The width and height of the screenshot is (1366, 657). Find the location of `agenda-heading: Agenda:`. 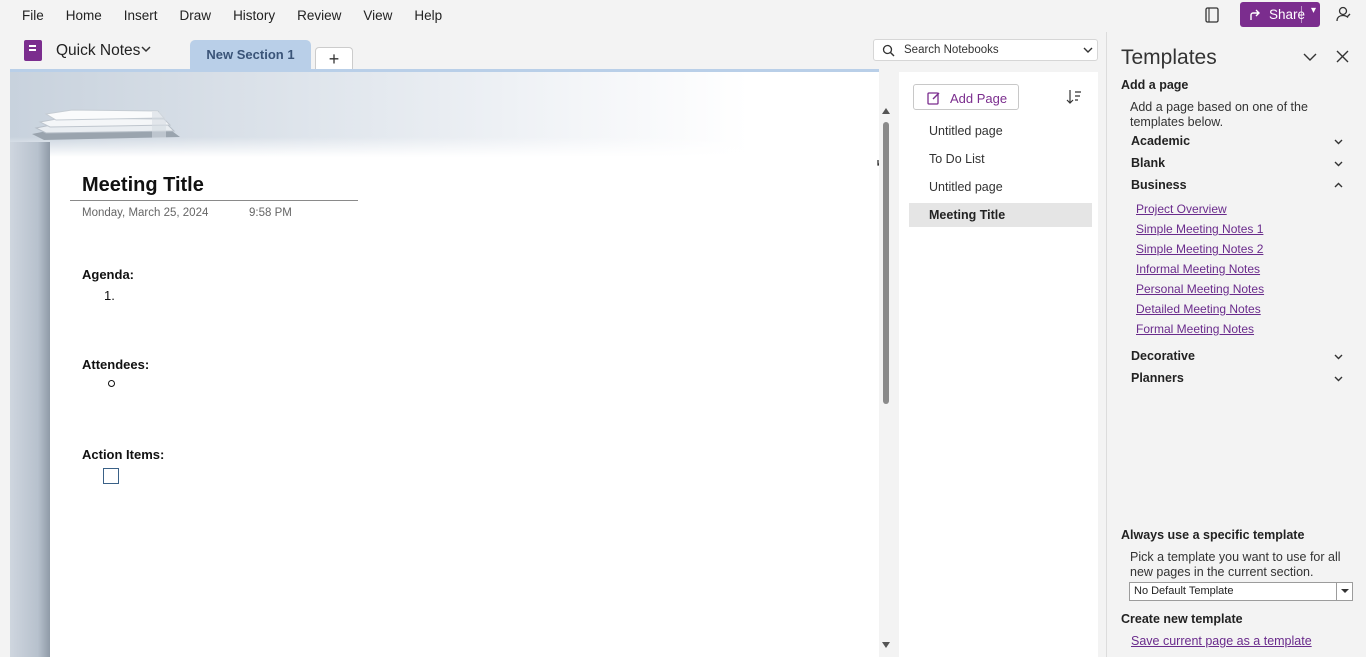

agenda-heading: Agenda: is located at coordinates (108, 274).